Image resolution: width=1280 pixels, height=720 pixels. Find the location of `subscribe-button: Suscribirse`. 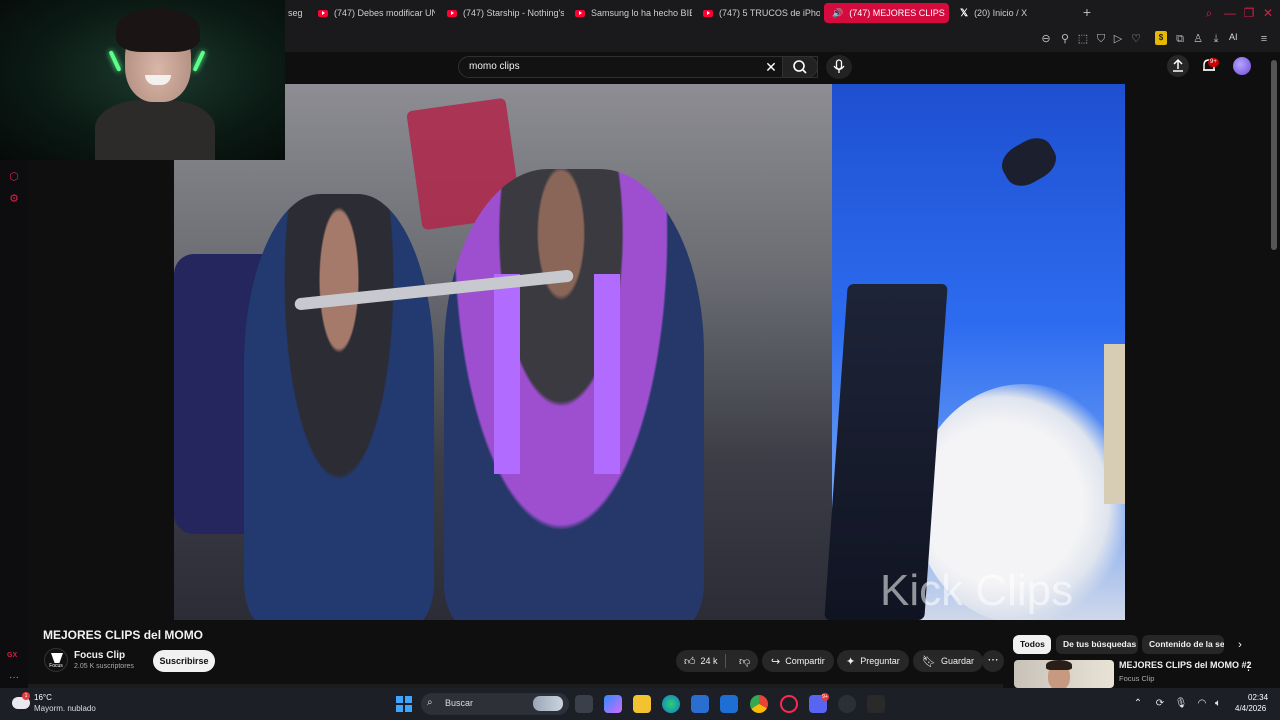

subscribe-button: Suscribirse is located at coordinates (184, 661).